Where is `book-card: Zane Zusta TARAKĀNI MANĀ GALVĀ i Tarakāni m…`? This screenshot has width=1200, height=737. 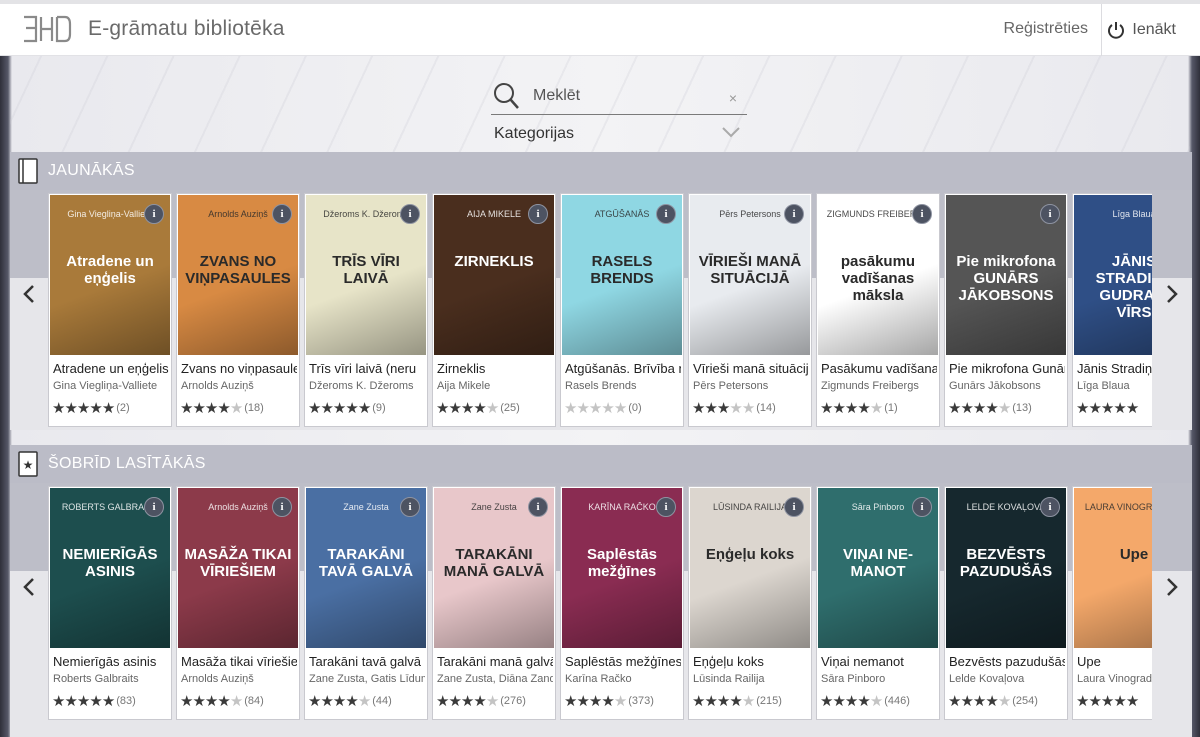
book-card: Zane Zusta TARAKĀNI MANĀ GALVĀ i Tarakāni m… is located at coordinates (494, 603).